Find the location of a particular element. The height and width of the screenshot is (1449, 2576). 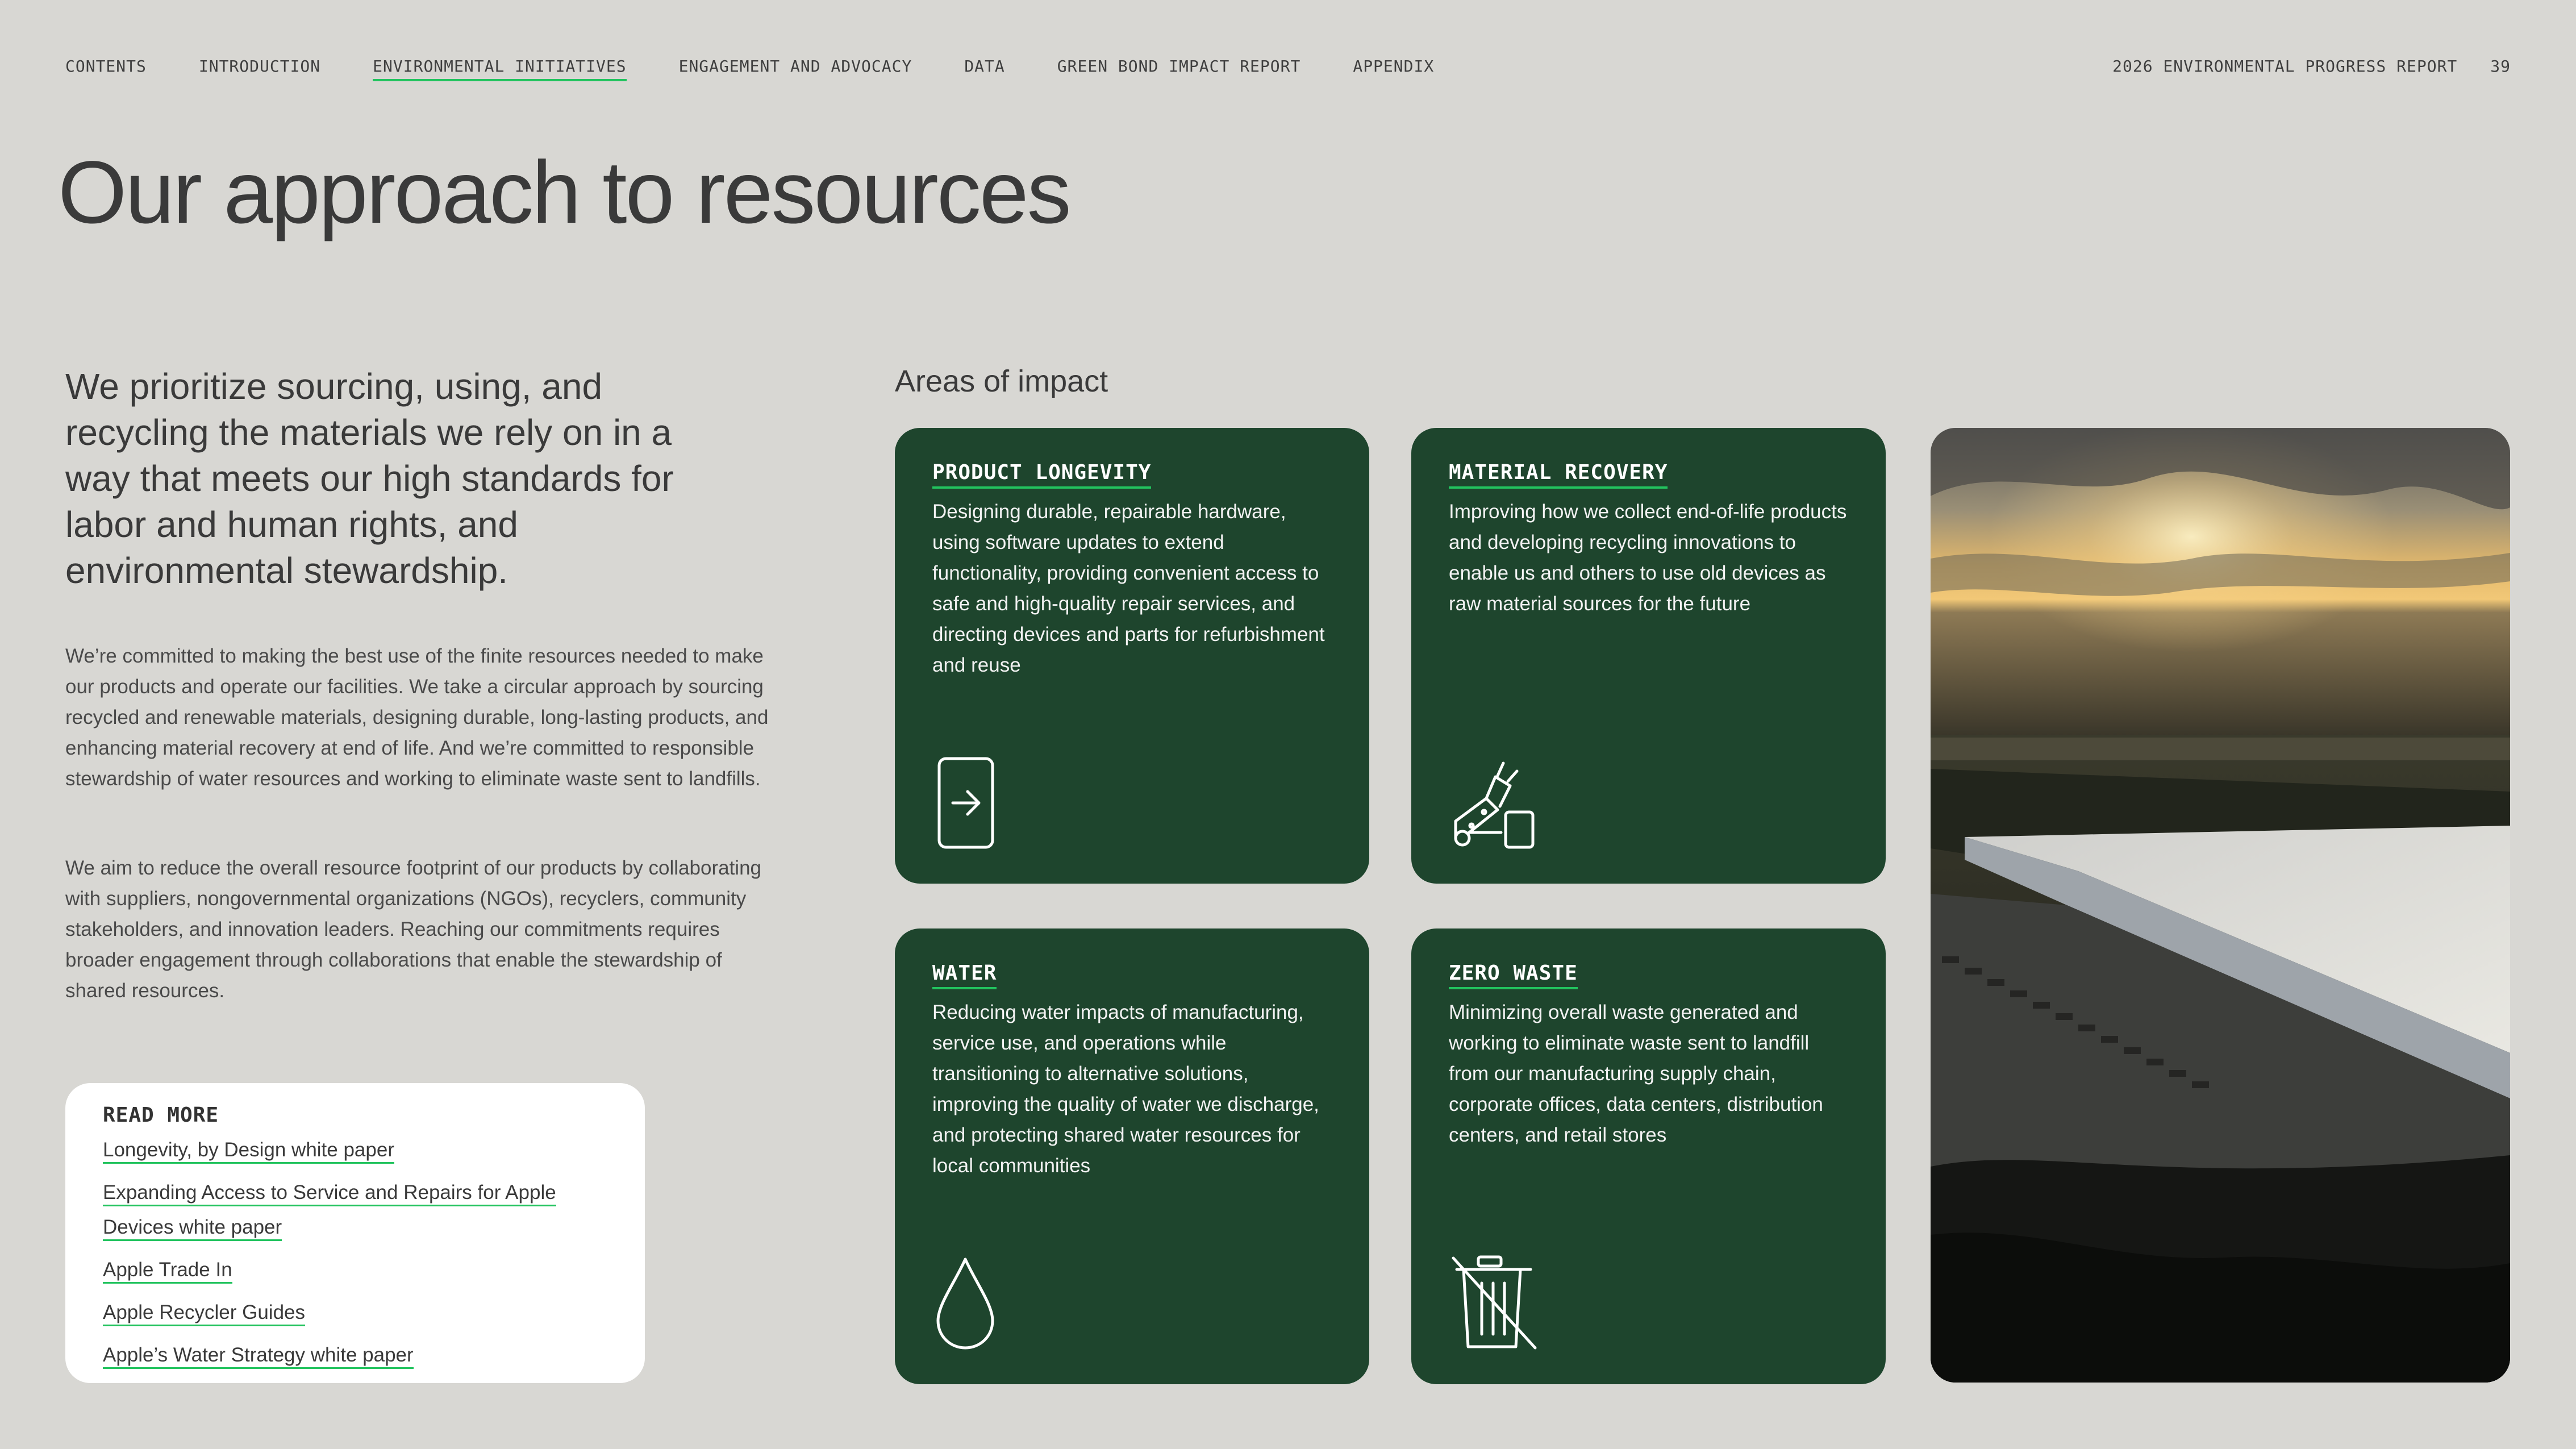

page-number: 39 is located at coordinates (2501, 66).